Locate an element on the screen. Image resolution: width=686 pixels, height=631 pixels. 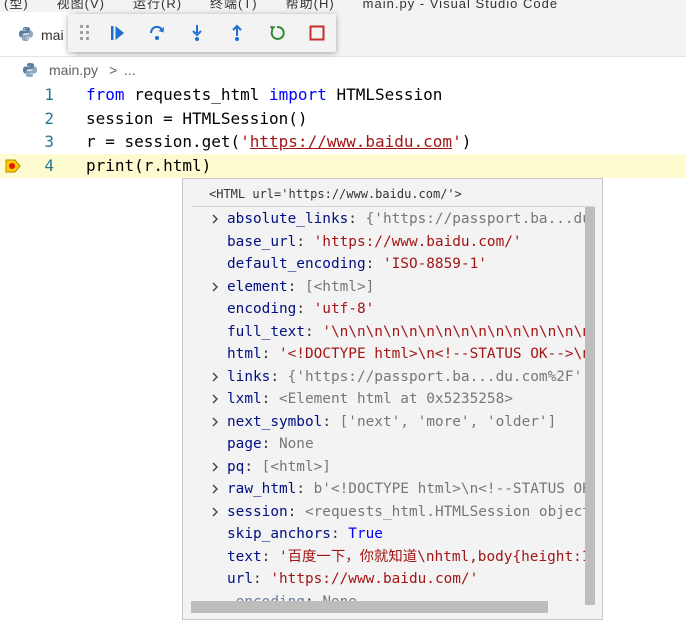
variable-value: '\n\n\n\n\n\n\n\n\n\n\n\n\n\n\n\n is located at coordinates (458, 331).